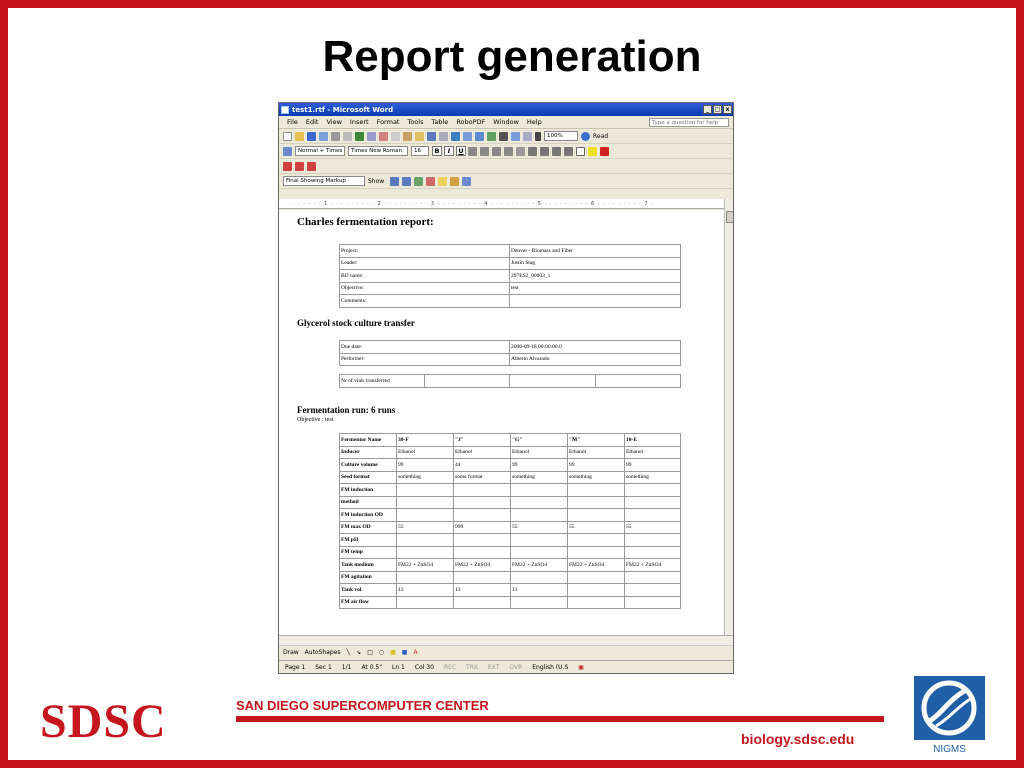 This screenshot has height=768, width=1024. Describe the element at coordinates (729, 217) in the screenshot. I see `scroll-thumb` at that location.